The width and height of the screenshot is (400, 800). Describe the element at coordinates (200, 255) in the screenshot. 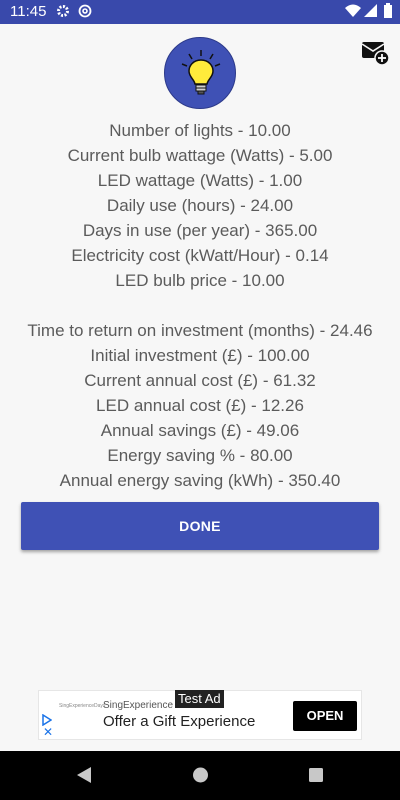

I see `electricity-cost-text: Electricity cost (kWatt/Hour) - 0.14` at that location.